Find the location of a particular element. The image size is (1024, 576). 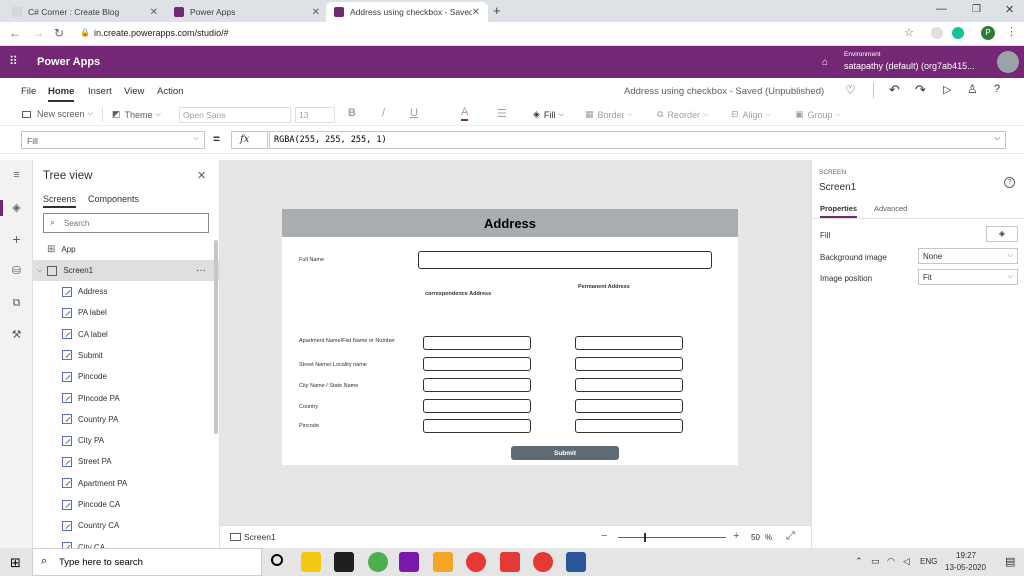

grammarly-icon is located at coordinates (958, 33).